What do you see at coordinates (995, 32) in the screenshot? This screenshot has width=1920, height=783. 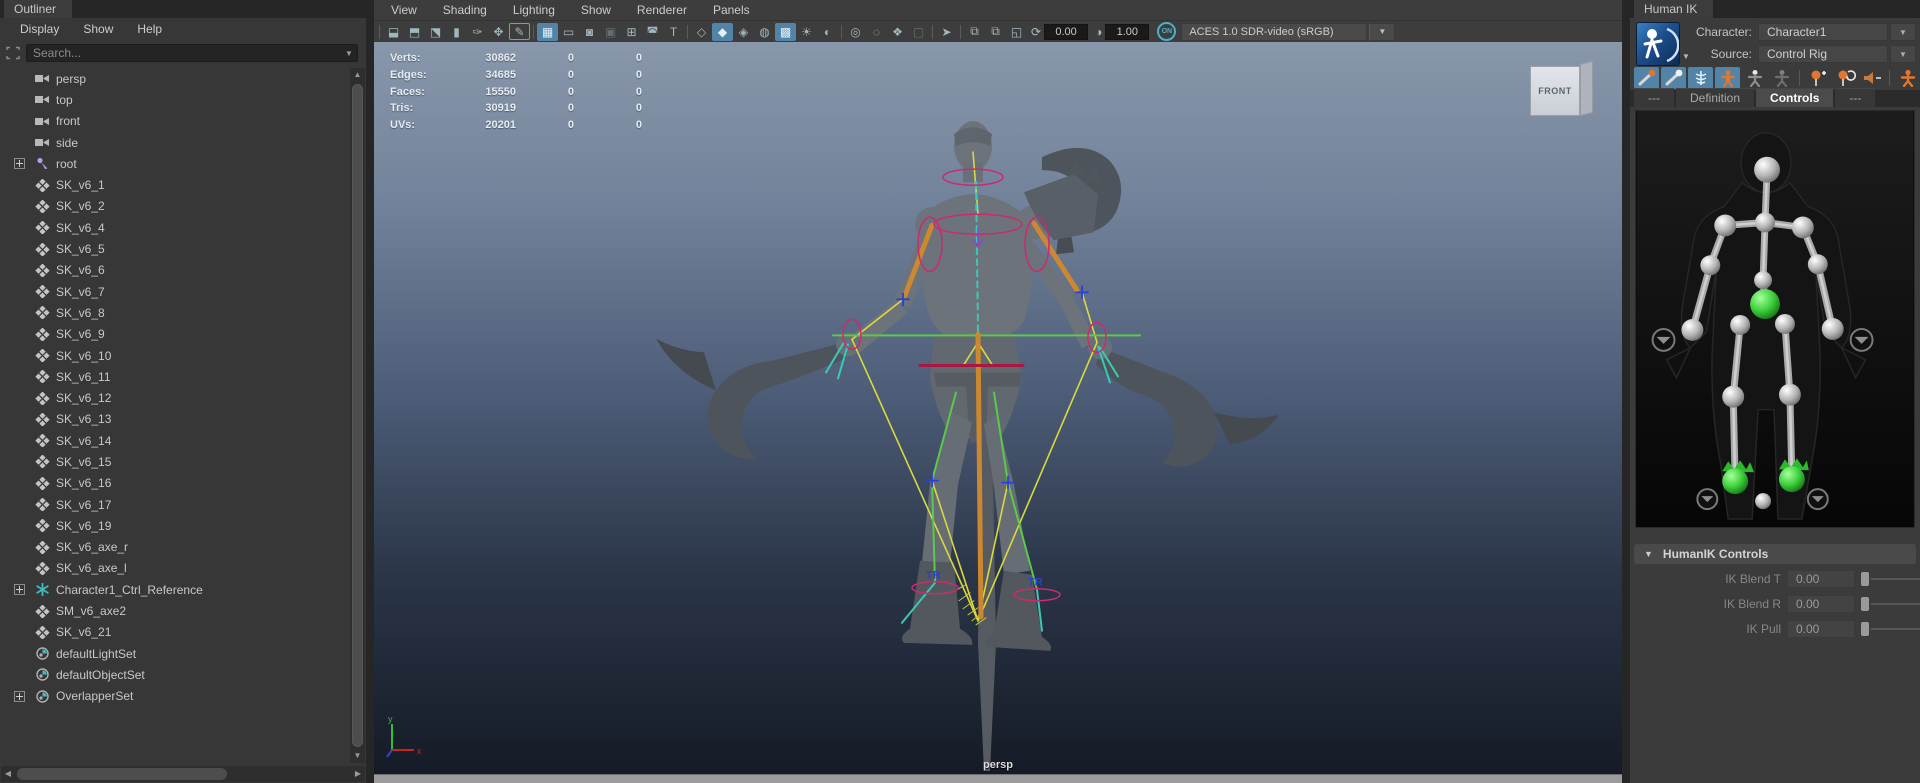 I see `tear-off-copy-icon: ⧉` at bounding box center [995, 32].